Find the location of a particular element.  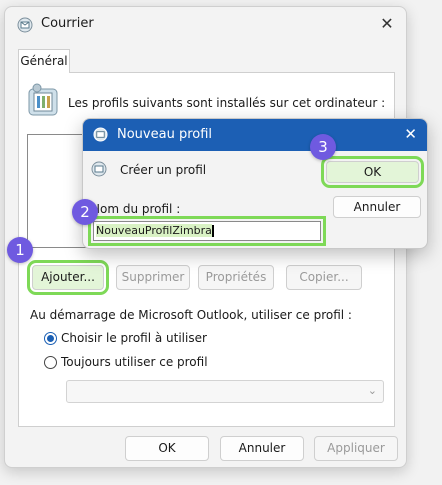

properties-button: Propriétés is located at coordinates (236, 277).